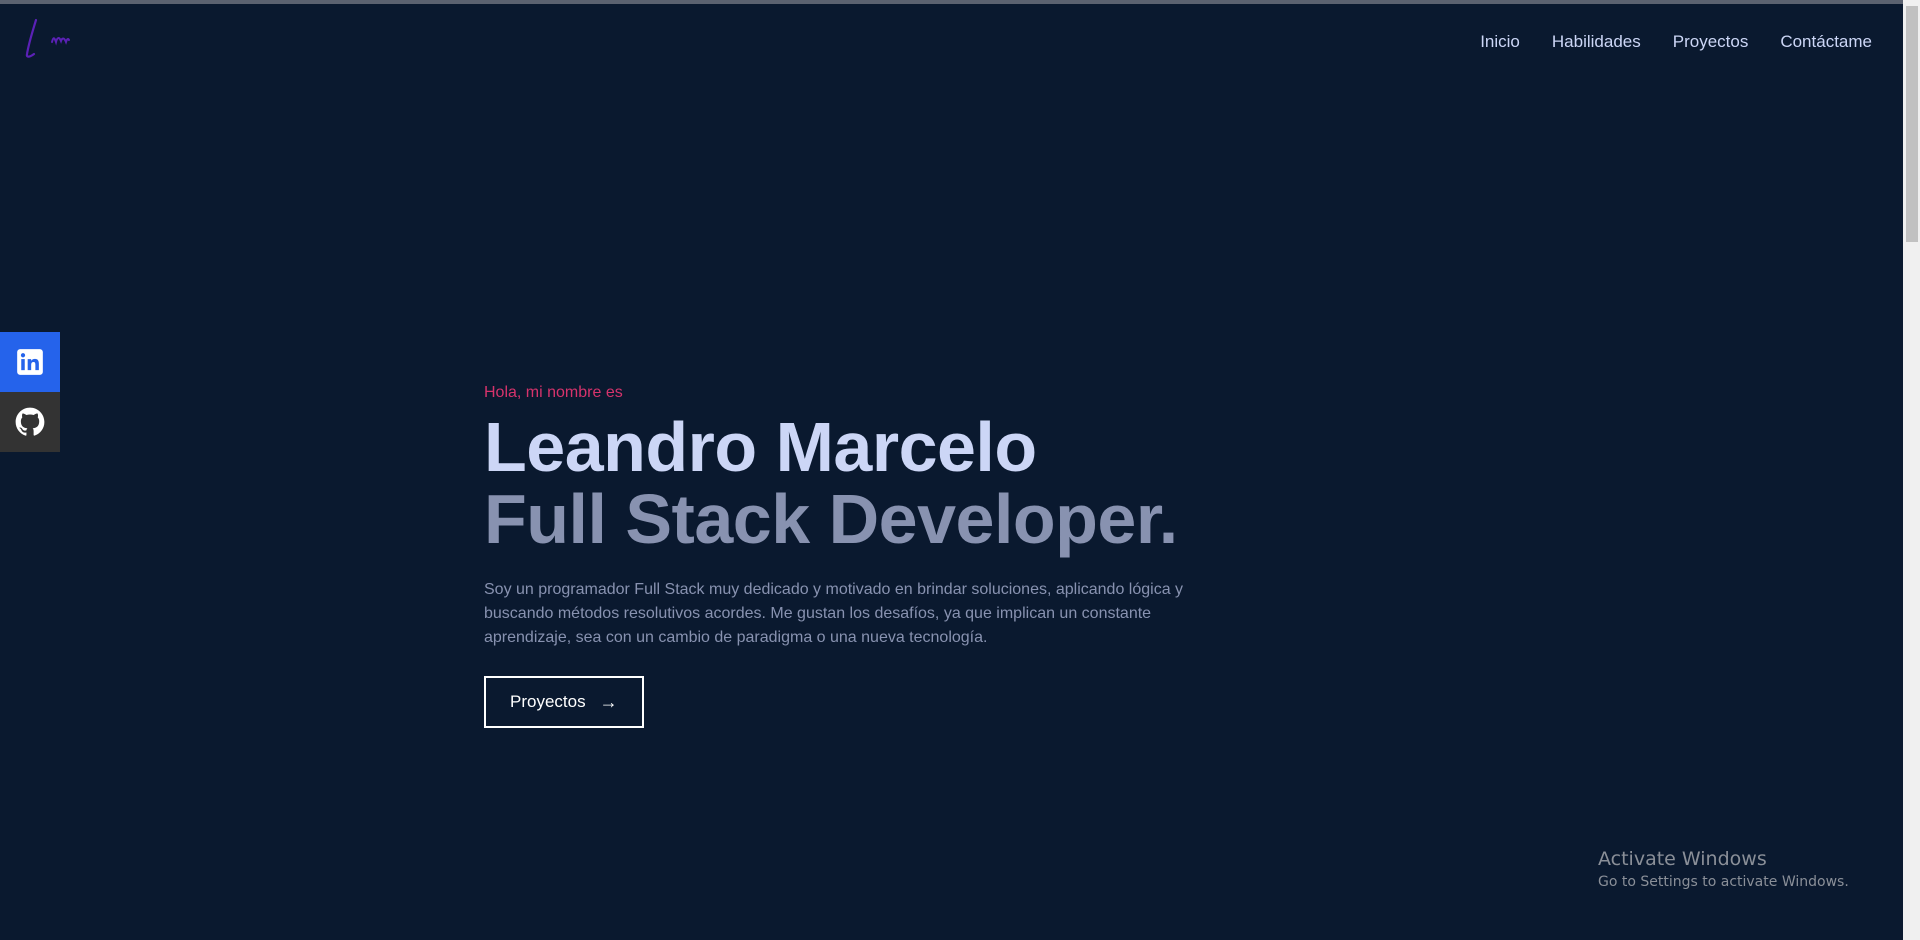  Describe the element at coordinates (1912, 124) in the screenshot. I see `scrollbar-thumb` at that location.